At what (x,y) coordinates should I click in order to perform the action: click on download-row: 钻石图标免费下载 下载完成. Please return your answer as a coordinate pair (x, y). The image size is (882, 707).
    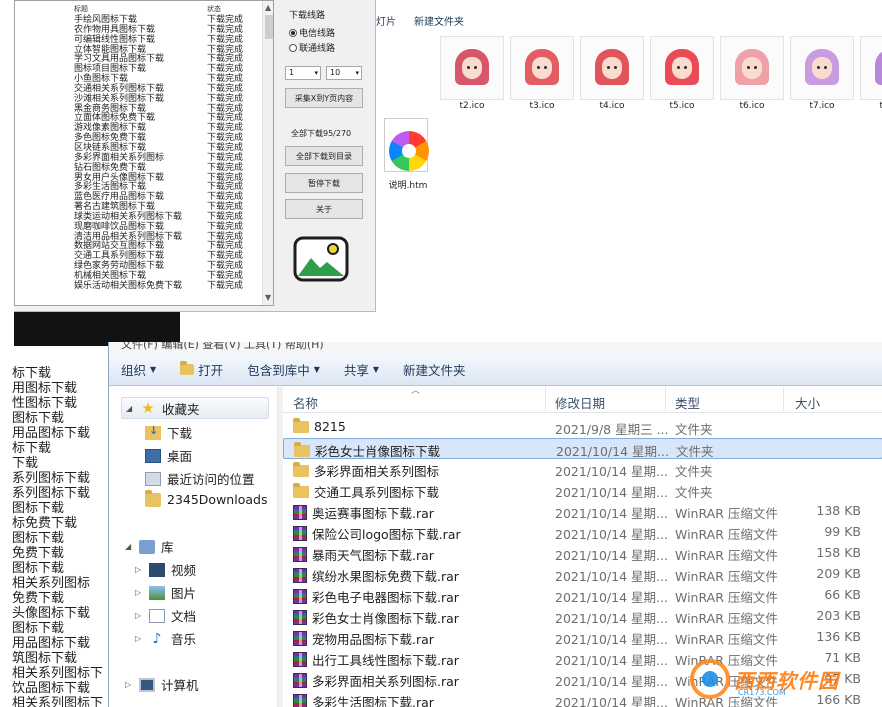
    Looking at the image, I should click on (140, 168).